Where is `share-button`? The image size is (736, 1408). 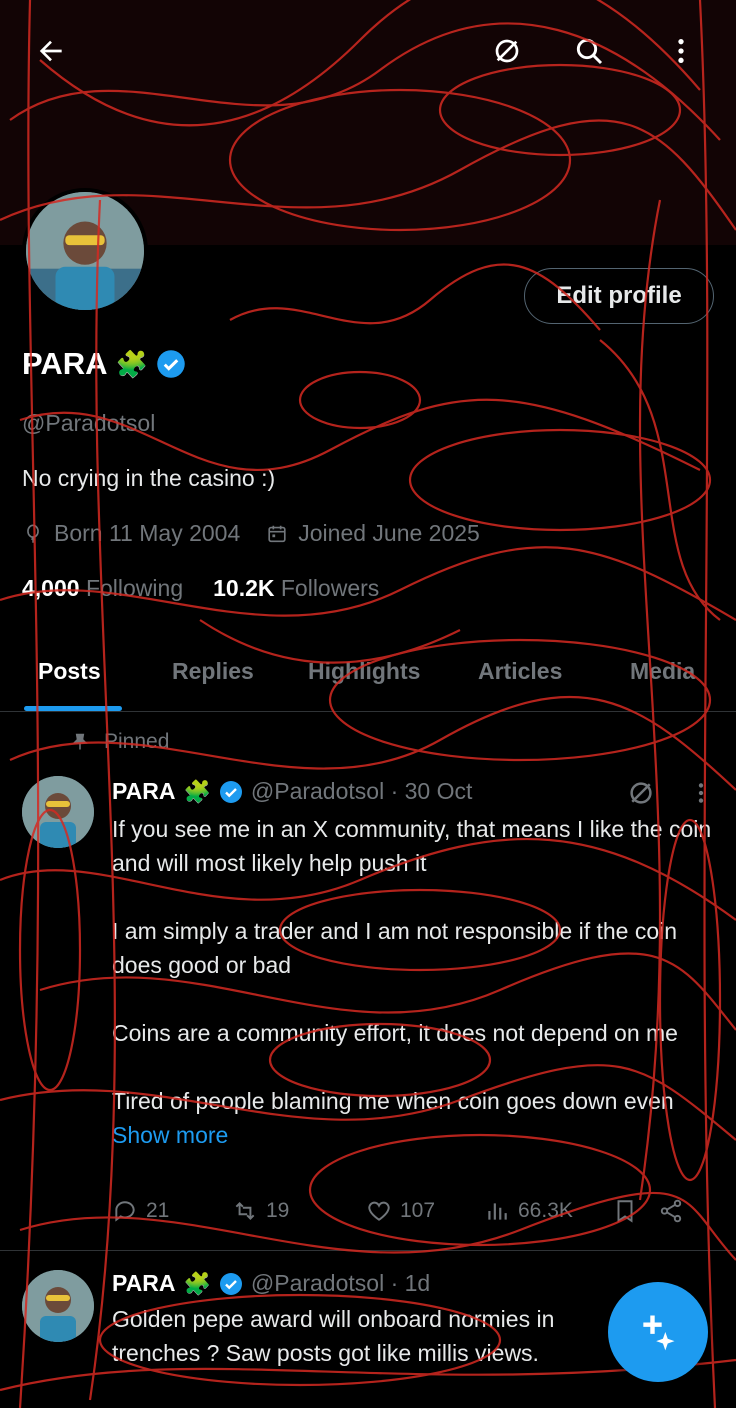 share-button is located at coordinates (678, 1211).